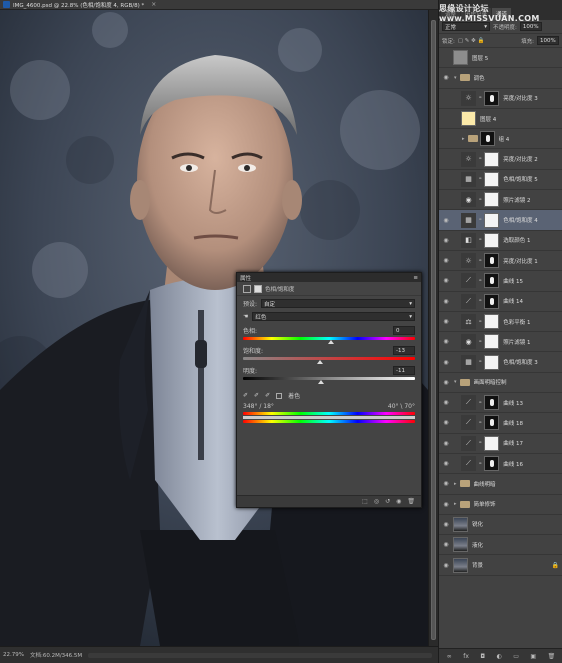  Describe the element at coordinates (260, 655) in the screenshot. I see `horizontal-scrollbar` at that location.